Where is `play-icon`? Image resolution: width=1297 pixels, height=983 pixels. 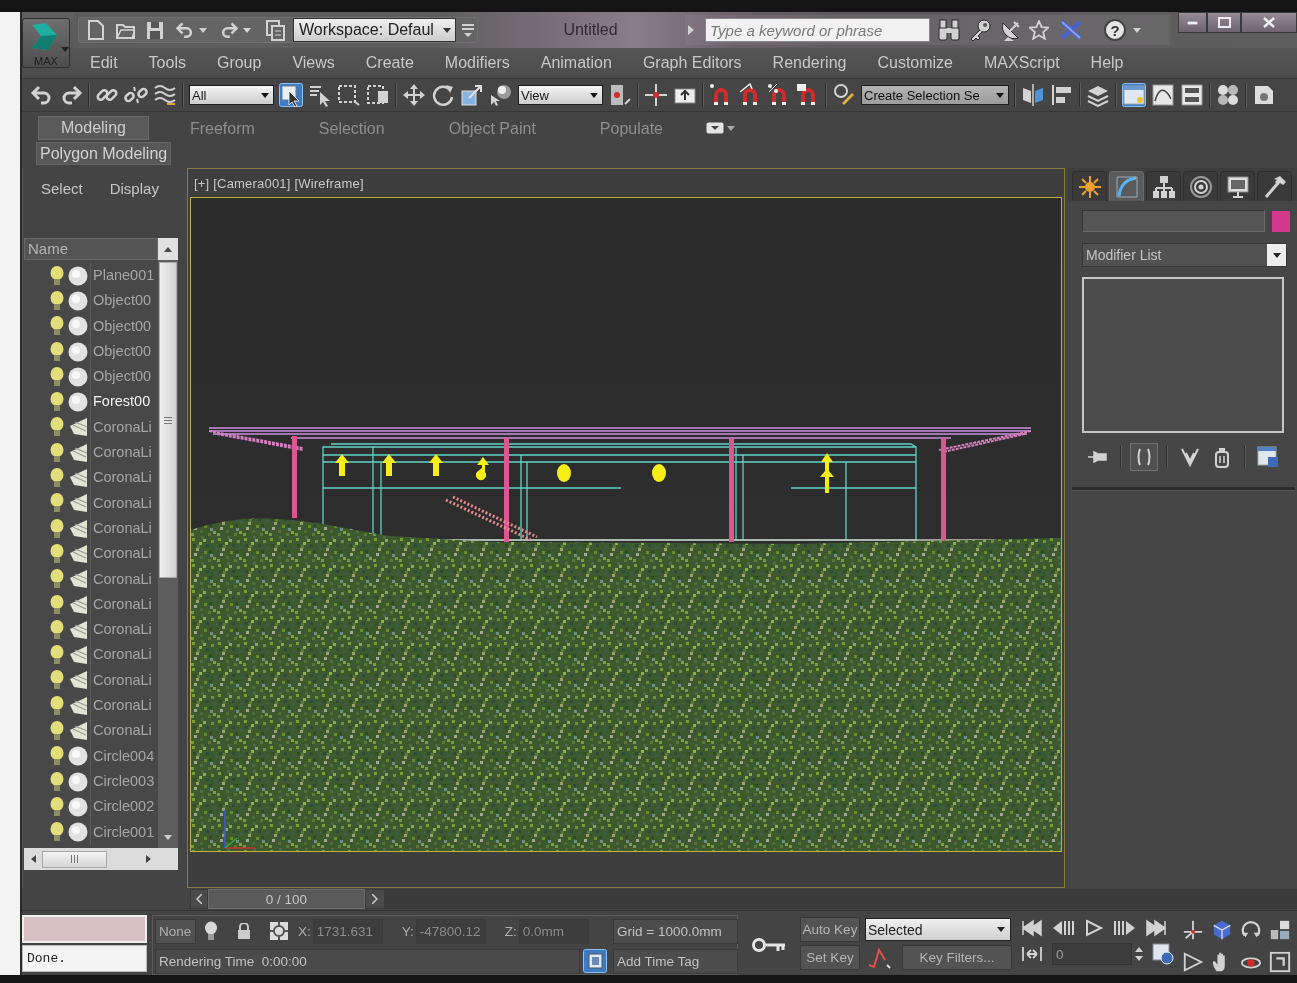
play-icon is located at coordinates (1094, 928).